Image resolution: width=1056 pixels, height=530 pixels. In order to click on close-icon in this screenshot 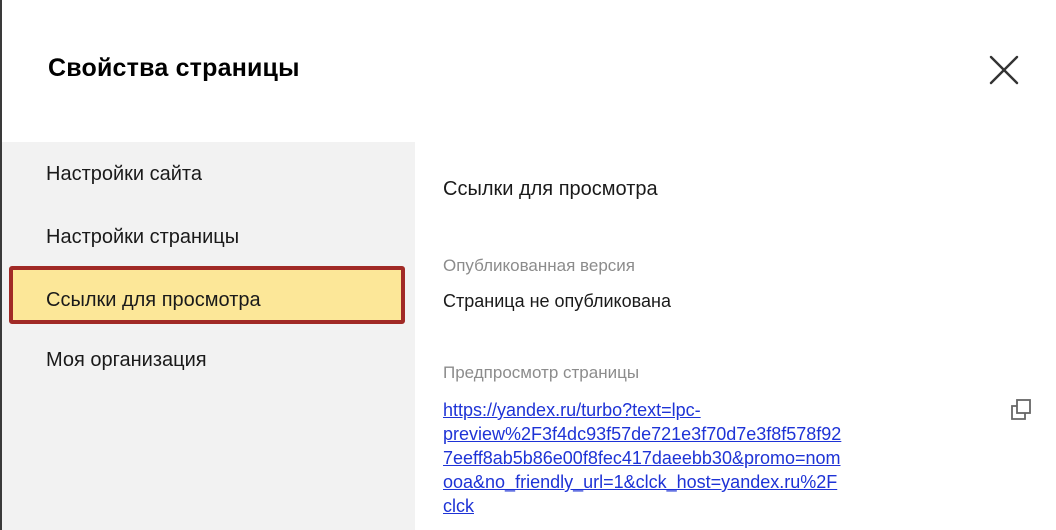, I will do `click(1004, 70)`.